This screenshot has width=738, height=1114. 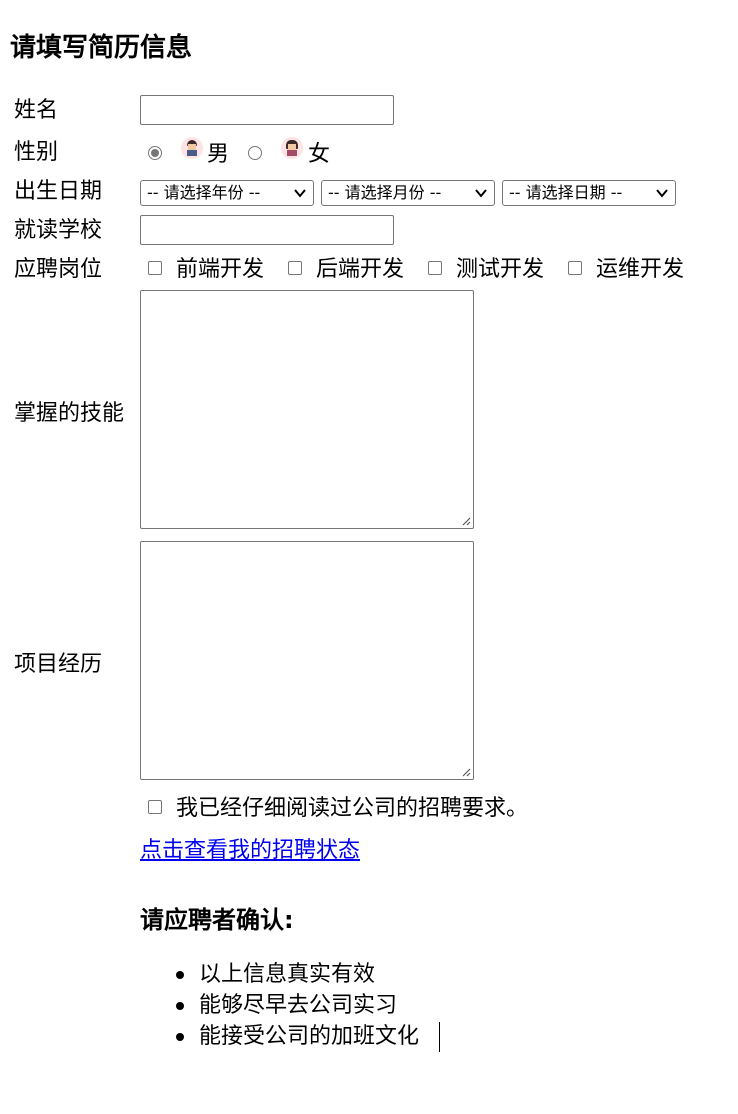 What do you see at coordinates (217, 920) in the screenshot?
I see `confirm-heading: 请应聘者确认:` at bounding box center [217, 920].